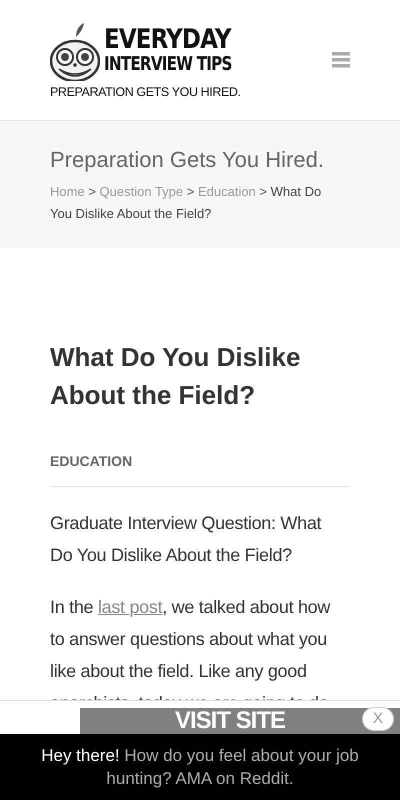 Image resolution: width=400 pixels, height=800 pixels. Describe the element at coordinates (176, 376) in the screenshot. I see `article-title: What Do You Dislike About the Field?` at that location.